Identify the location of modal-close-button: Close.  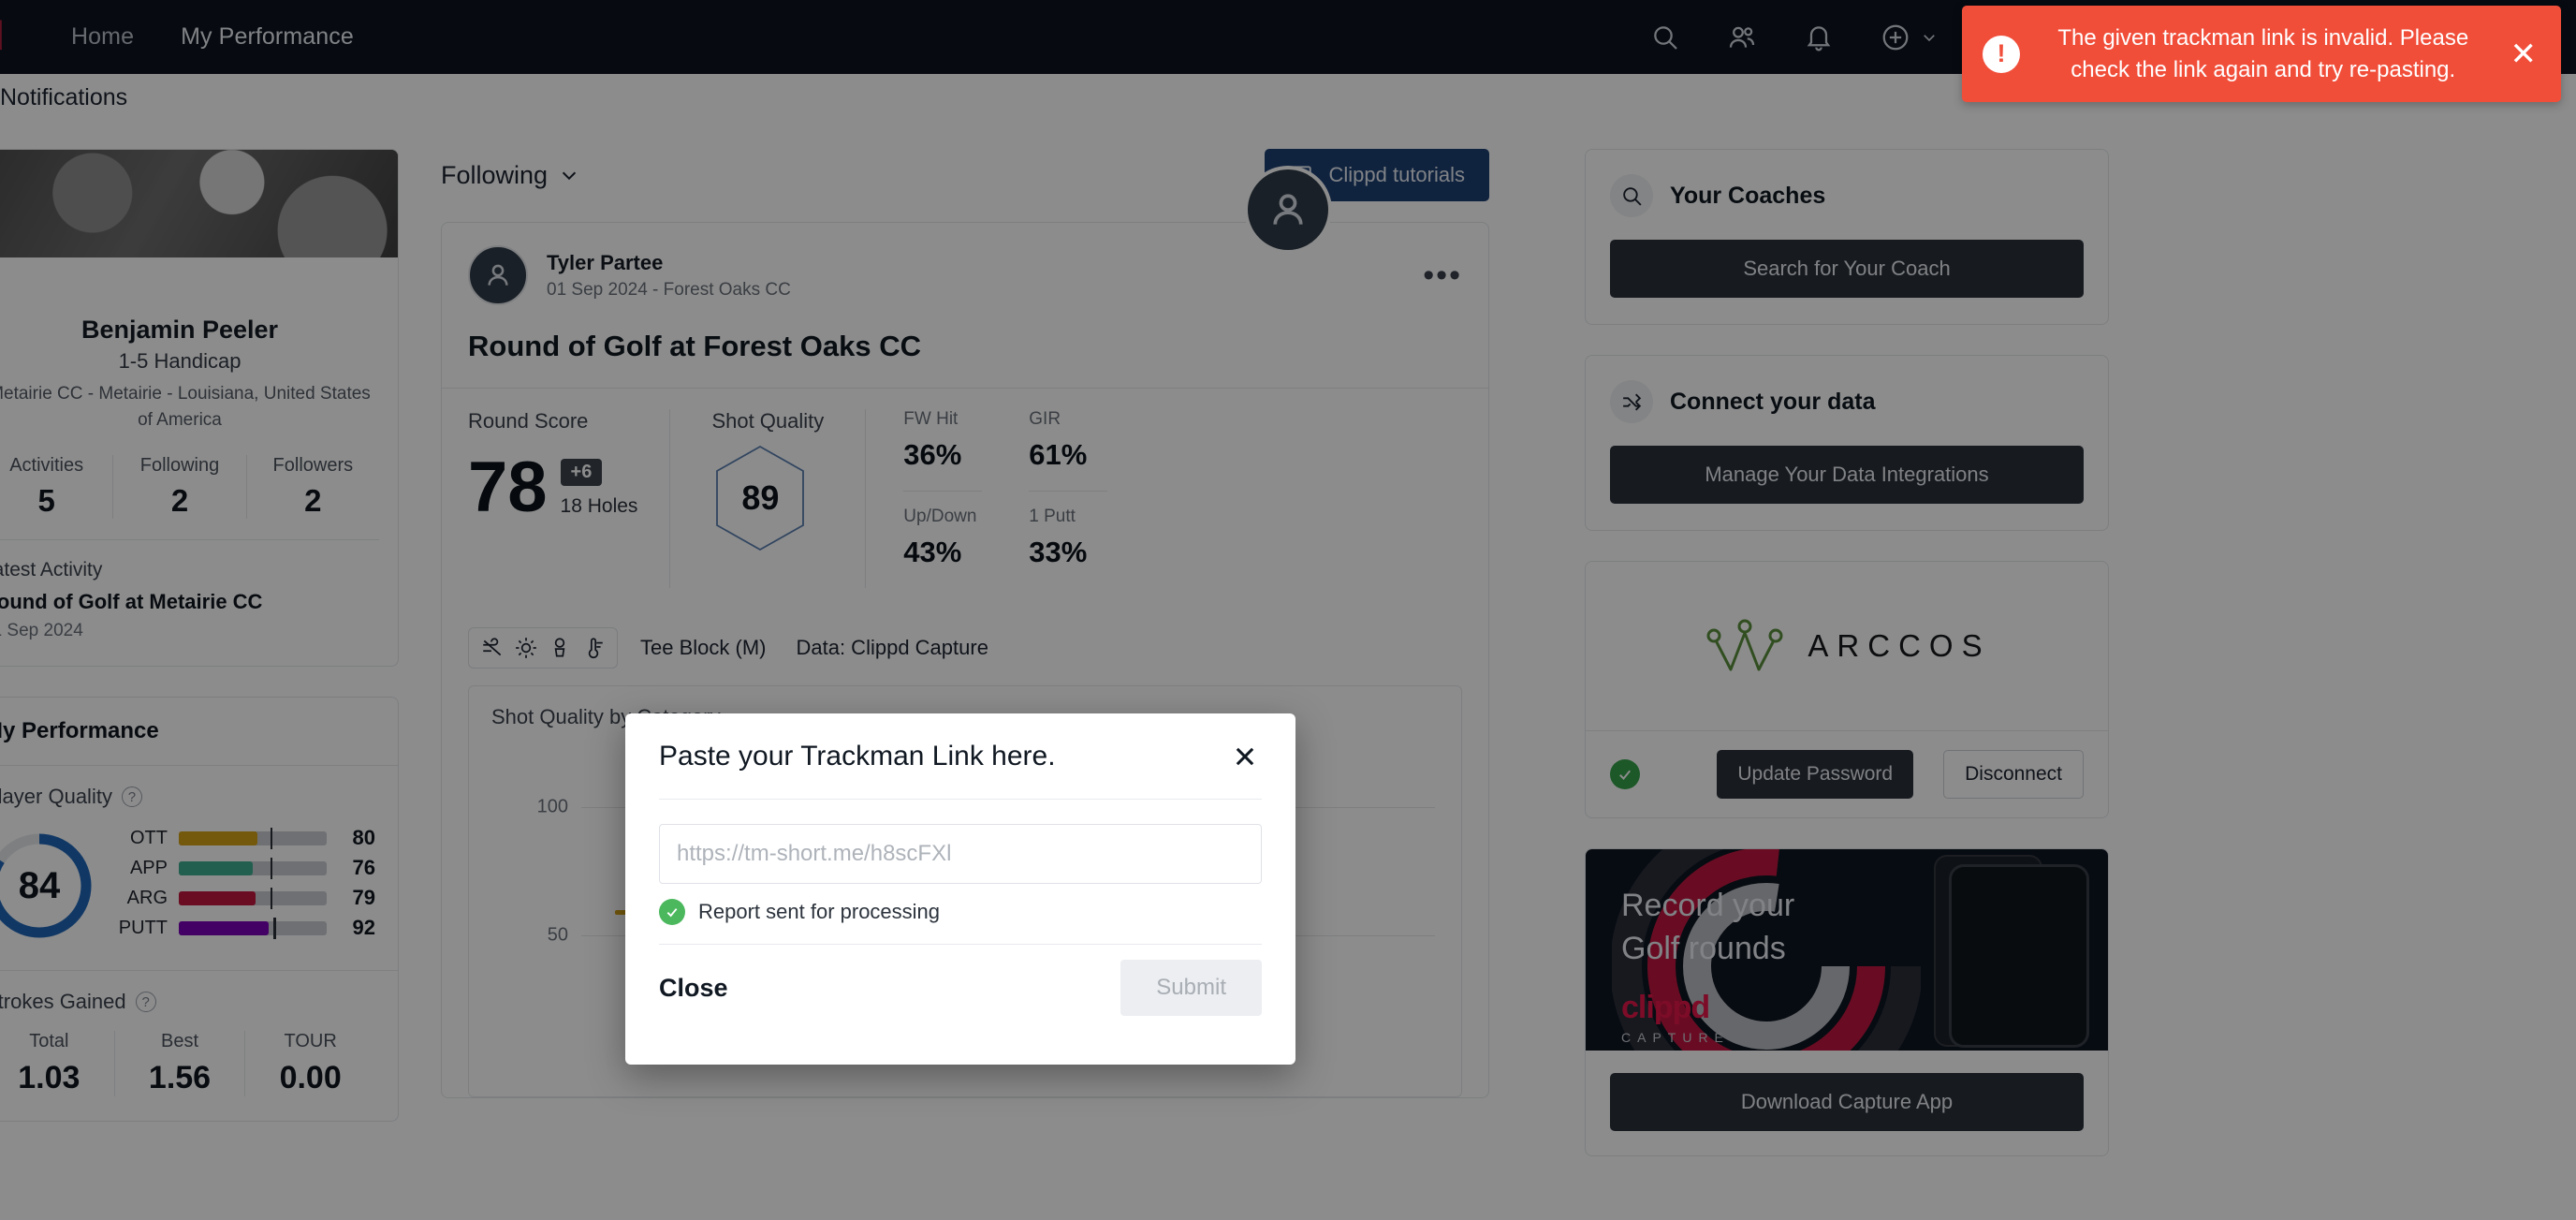
(693, 989).